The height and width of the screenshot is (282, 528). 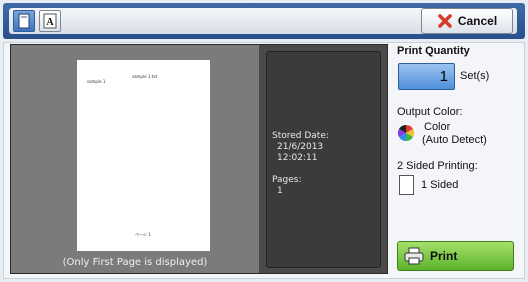 I want to click on page-header-left: sample 1, so click(x=96, y=81).